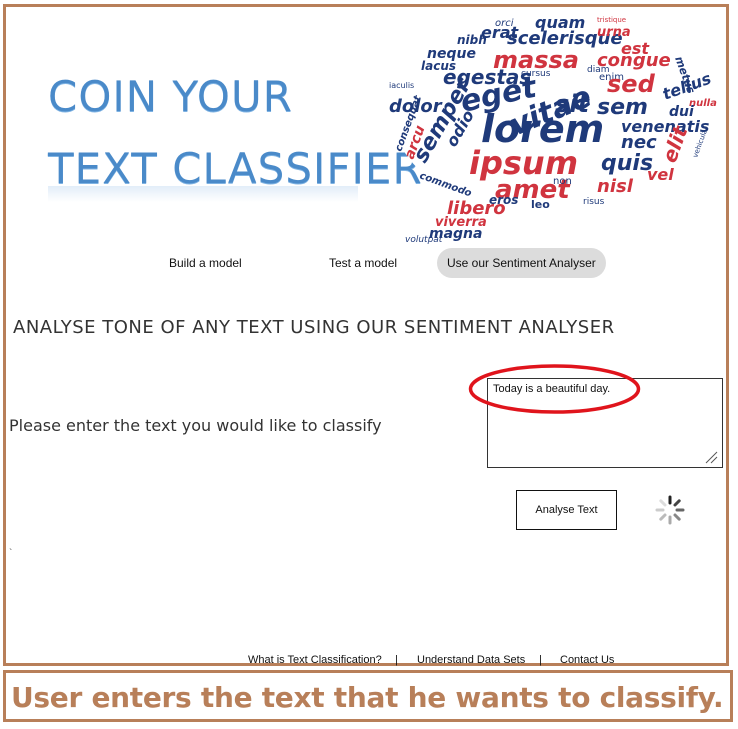  I want to click on nav-build-model: Build a model, so click(205, 263).